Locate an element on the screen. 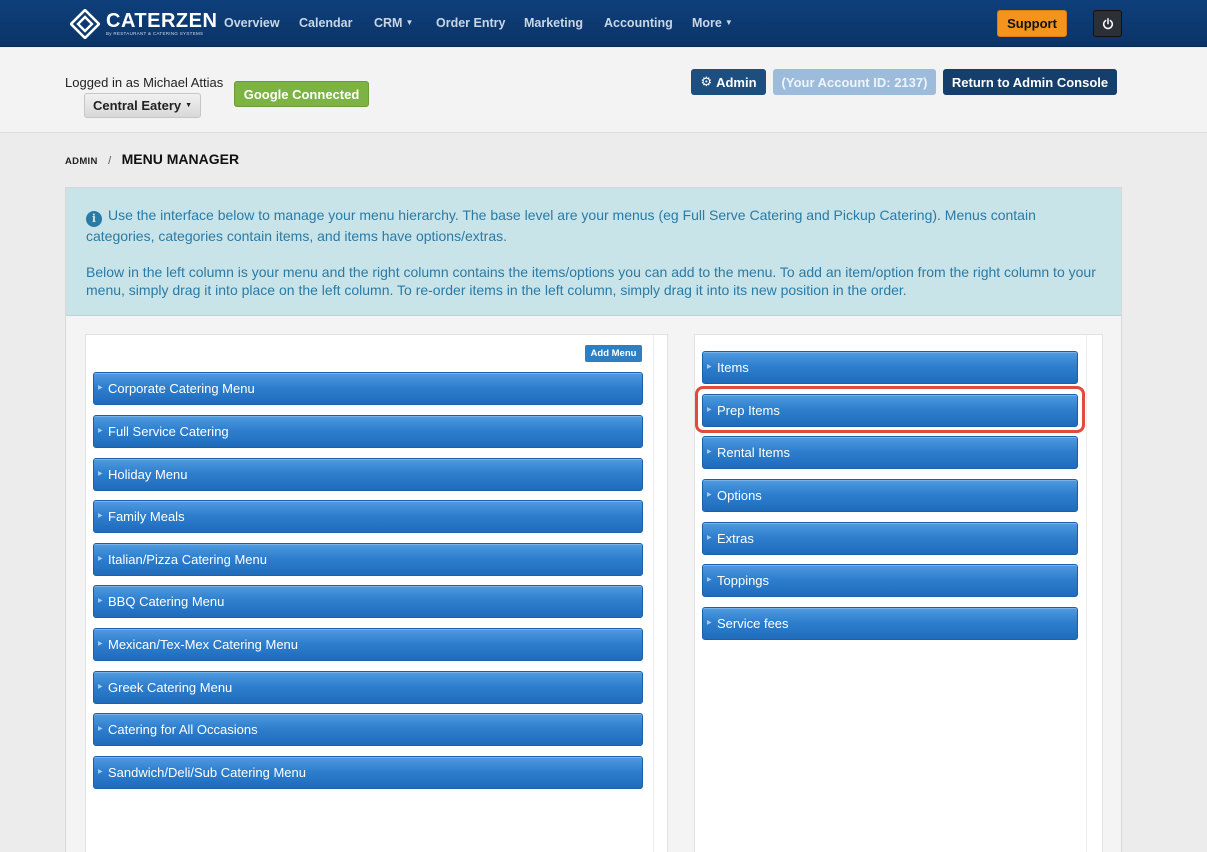 The height and width of the screenshot is (852, 1207). info-icon: i is located at coordinates (94, 219).